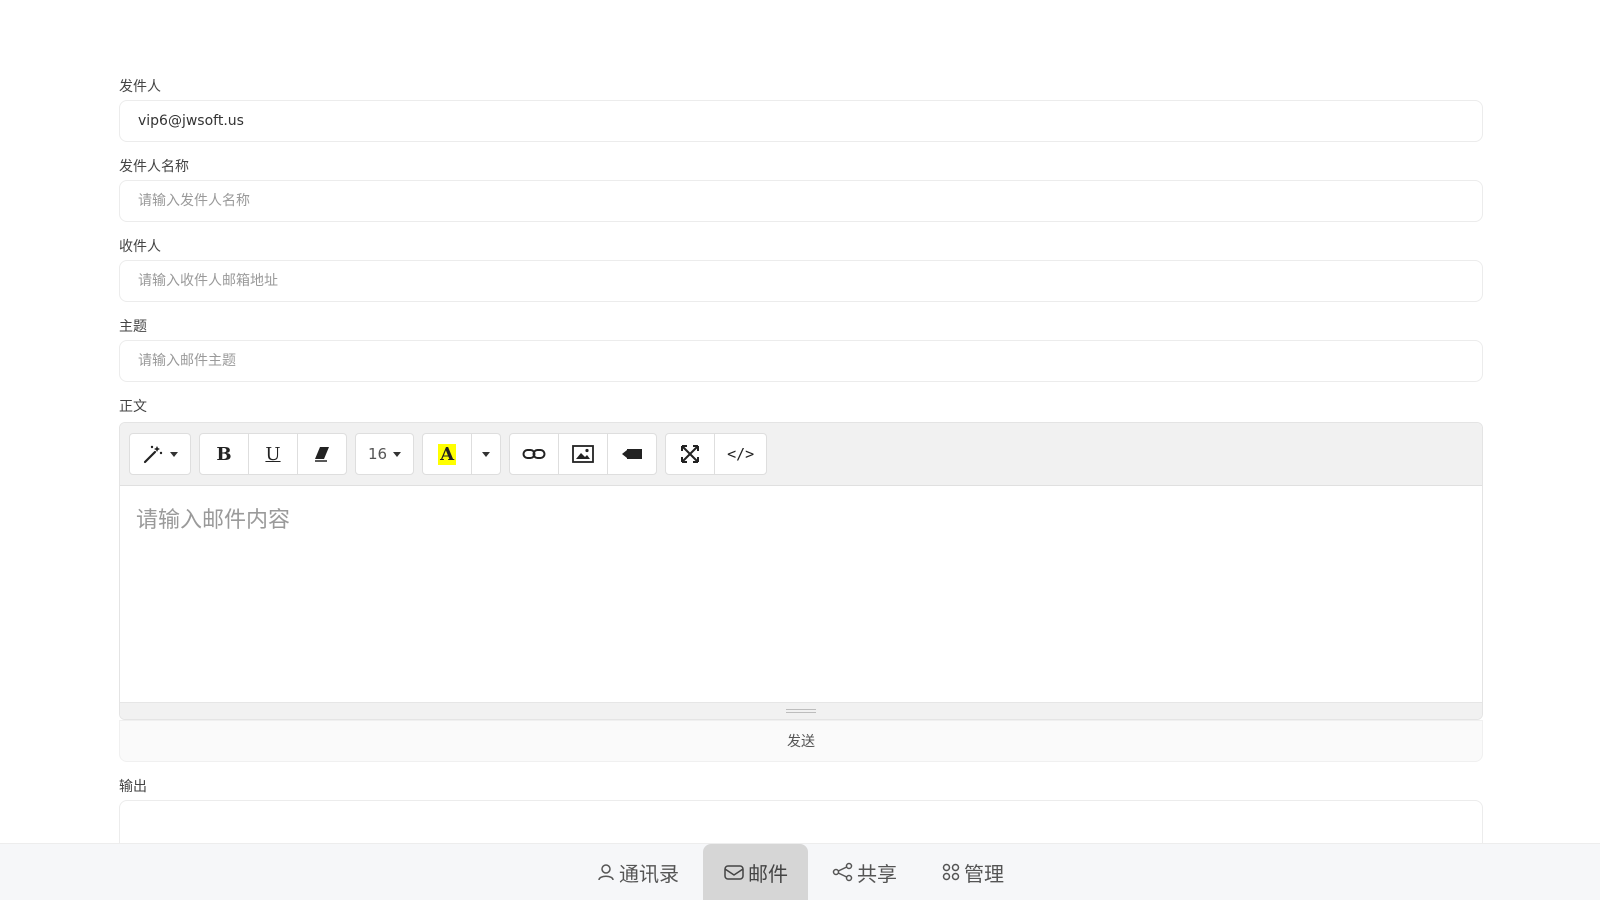 This screenshot has width=1600, height=900. Describe the element at coordinates (154, 167) in the screenshot. I see `sender-name-label: 发件人名称` at that location.